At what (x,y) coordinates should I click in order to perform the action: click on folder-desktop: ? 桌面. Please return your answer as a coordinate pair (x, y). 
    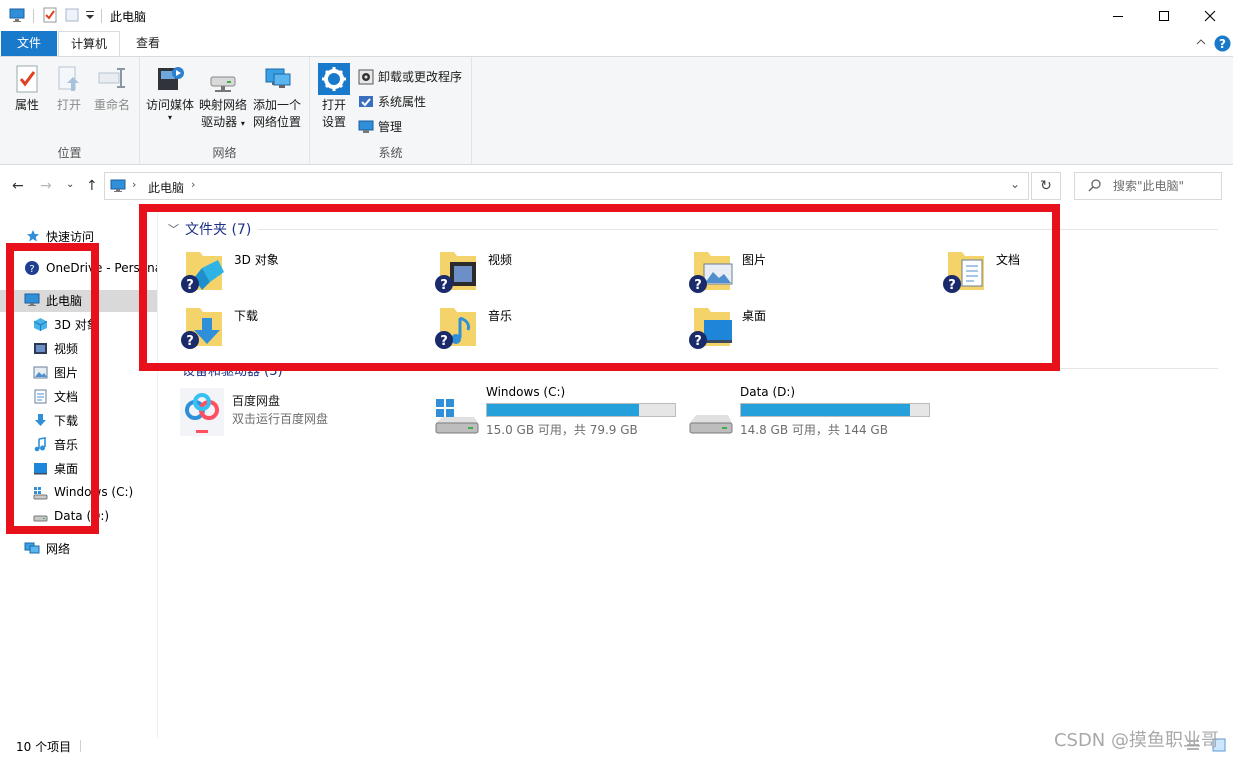
    Looking at the image, I should click on (808, 330).